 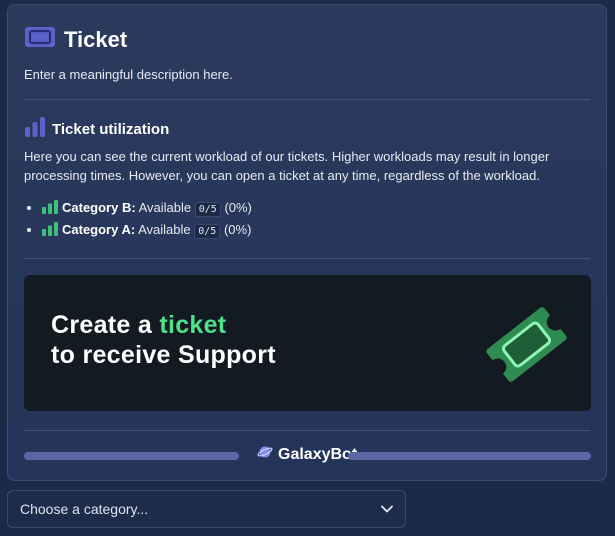 What do you see at coordinates (265, 454) in the screenshot?
I see `planet-icon` at bounding box center [265, 454].